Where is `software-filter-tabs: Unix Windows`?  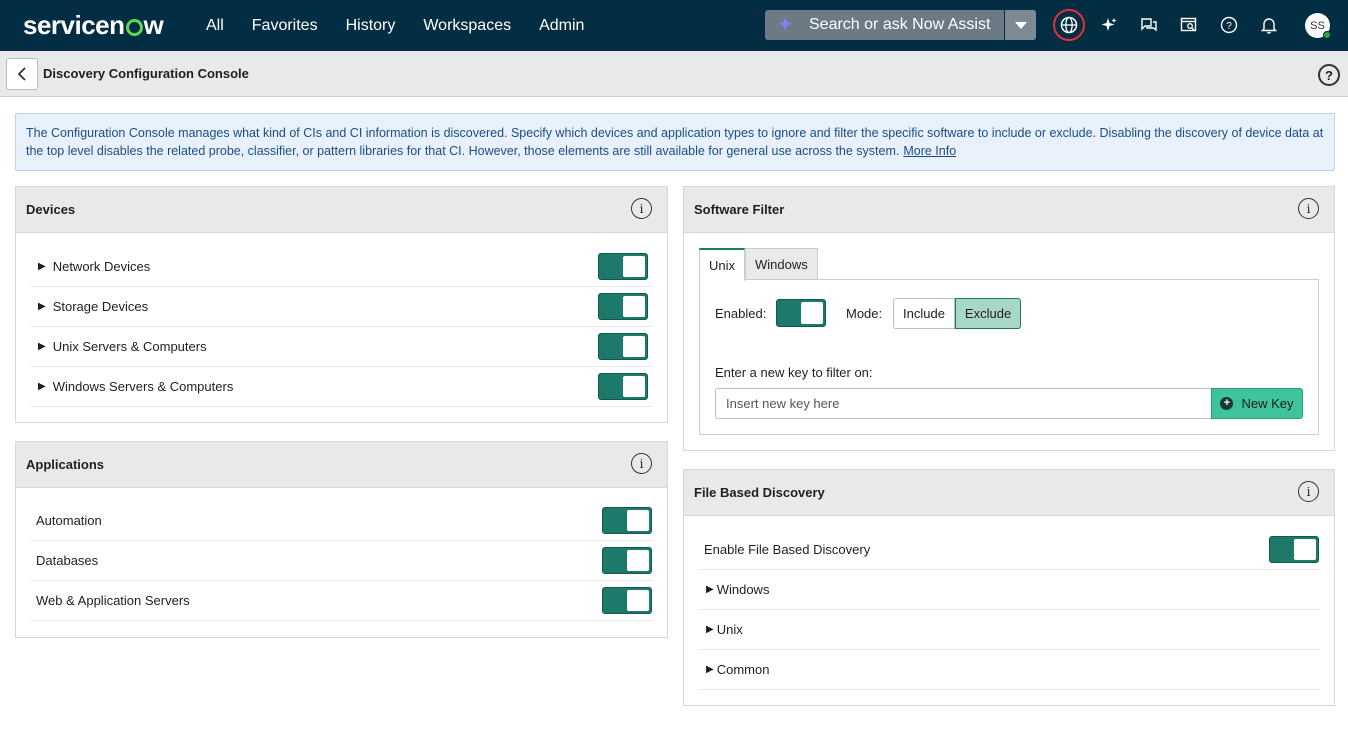
software-filter-tabs: Unix Windows is located at coordinates (758, 264).